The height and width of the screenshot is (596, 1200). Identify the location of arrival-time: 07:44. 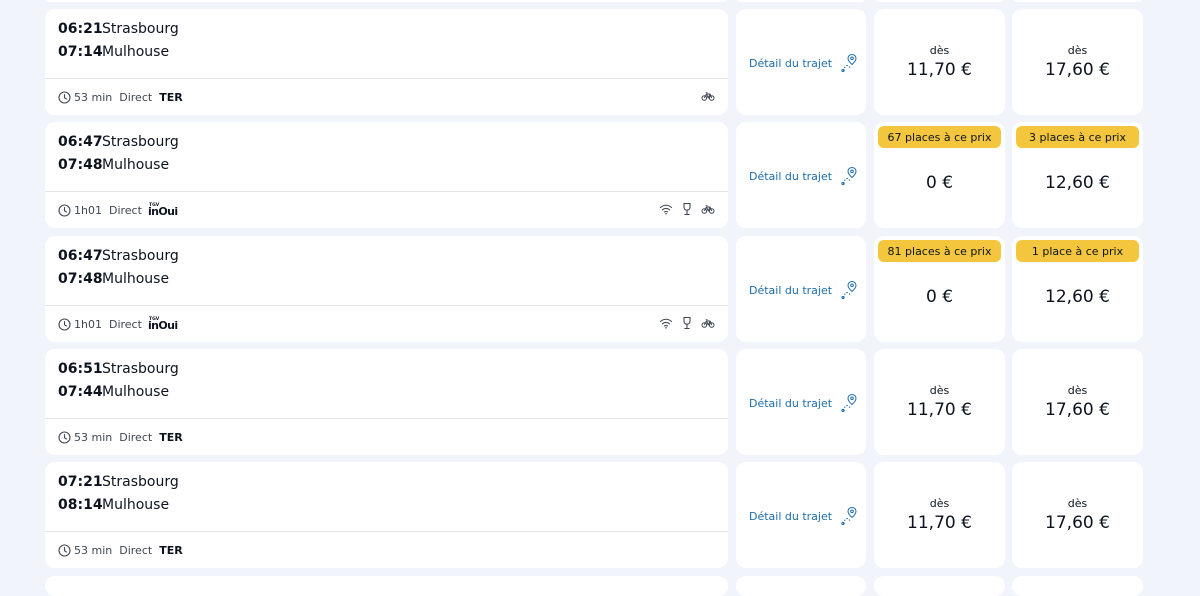
(80, 392).